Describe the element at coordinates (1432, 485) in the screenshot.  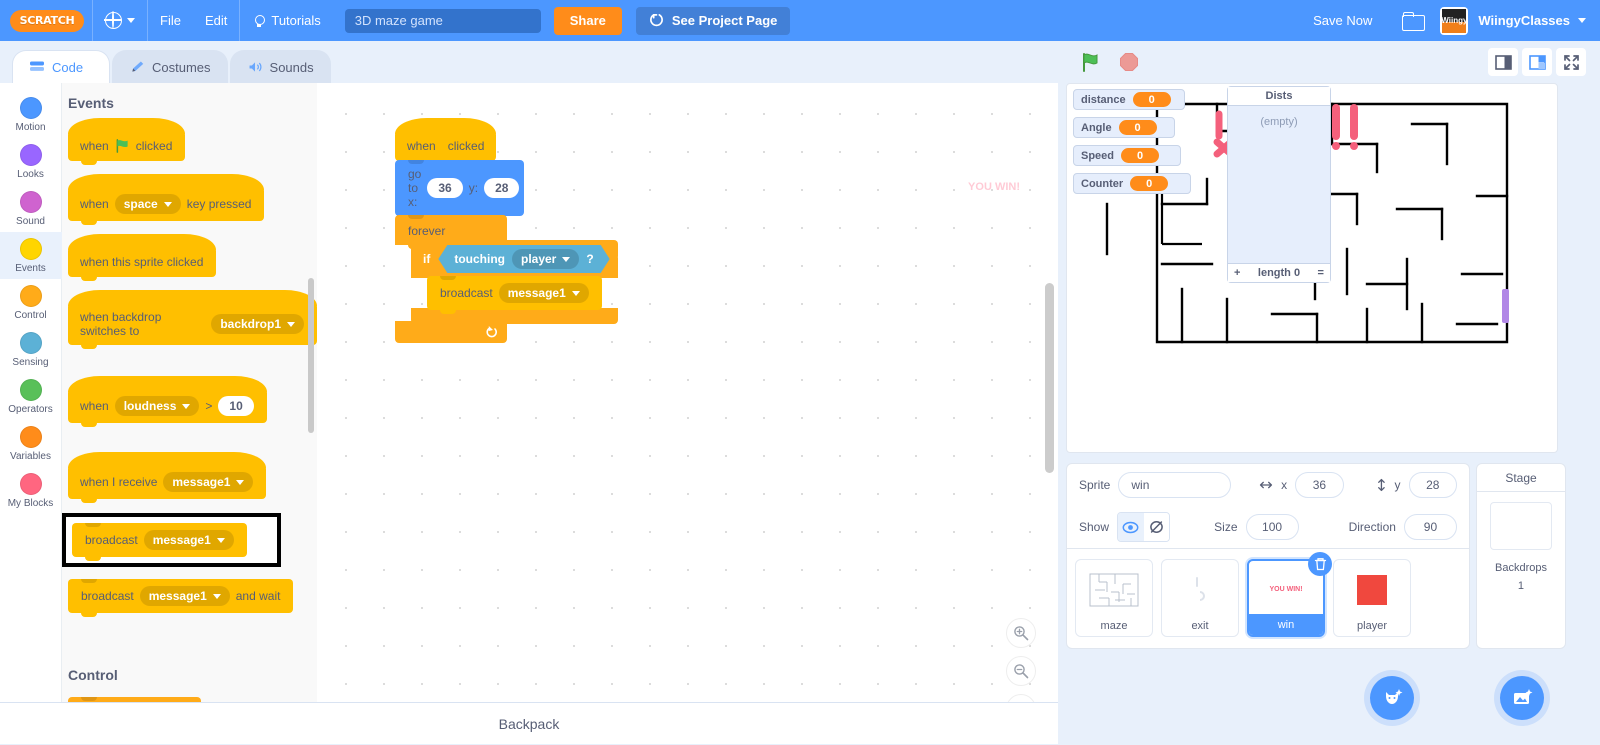
I see `y-input: 28` at that location.